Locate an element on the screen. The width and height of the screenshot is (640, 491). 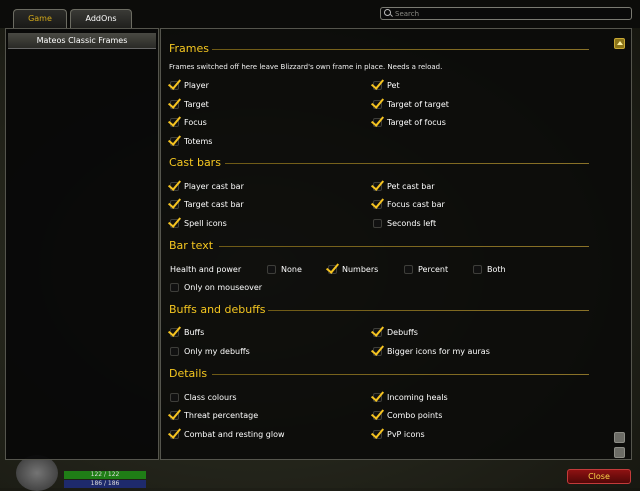
checkbox-label: Target of focus is located at coordinates (416, 122).